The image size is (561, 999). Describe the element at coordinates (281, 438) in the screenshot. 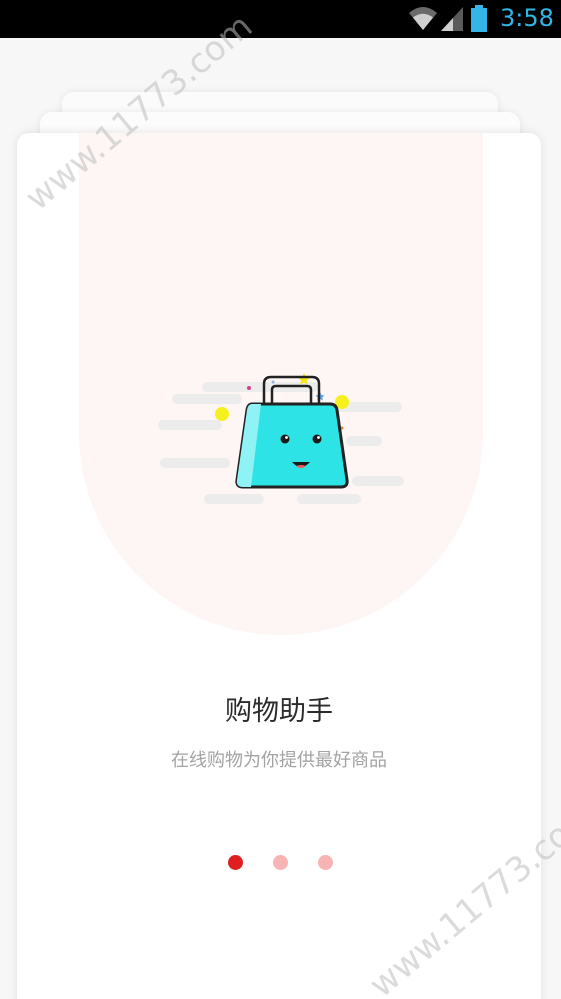

I see `shopping-bag-icon` at that location.